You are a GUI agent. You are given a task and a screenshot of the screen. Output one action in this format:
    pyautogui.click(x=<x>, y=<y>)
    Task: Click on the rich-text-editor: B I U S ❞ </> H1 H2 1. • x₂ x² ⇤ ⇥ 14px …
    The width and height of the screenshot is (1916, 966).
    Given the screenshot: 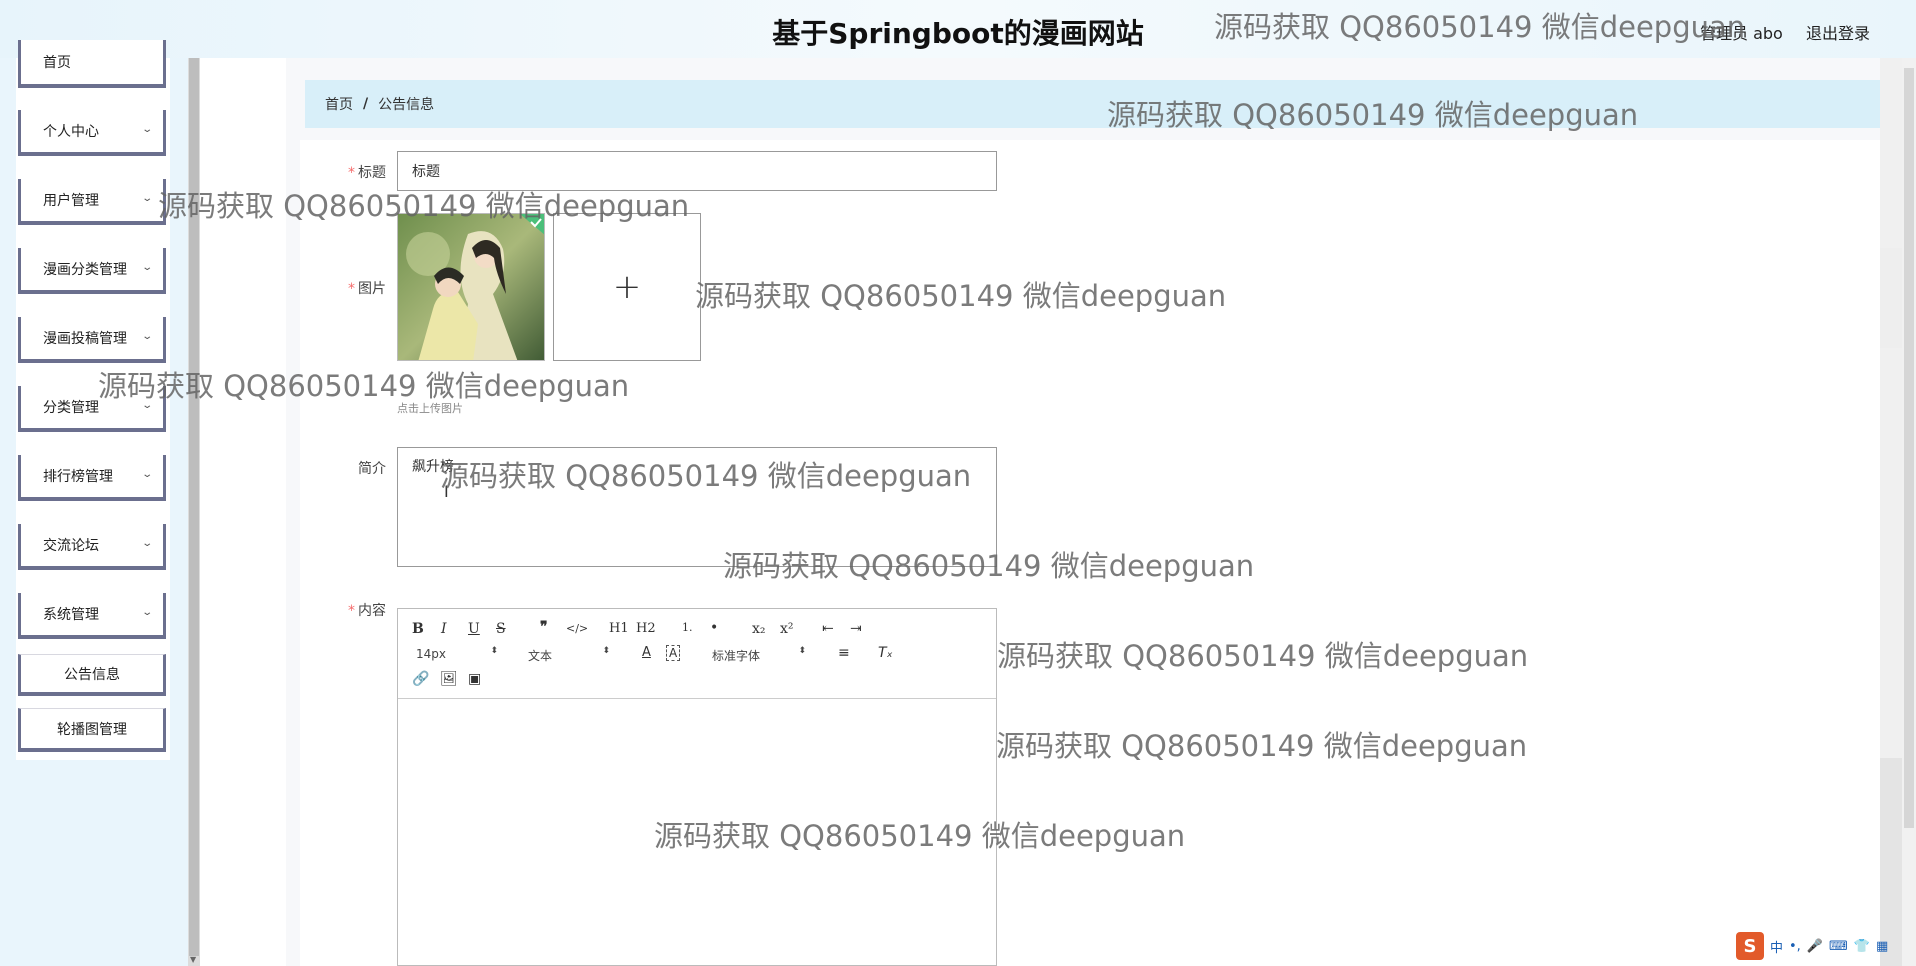 What is the action you would take?
    pyautogui.click(x=697, y=787)
    